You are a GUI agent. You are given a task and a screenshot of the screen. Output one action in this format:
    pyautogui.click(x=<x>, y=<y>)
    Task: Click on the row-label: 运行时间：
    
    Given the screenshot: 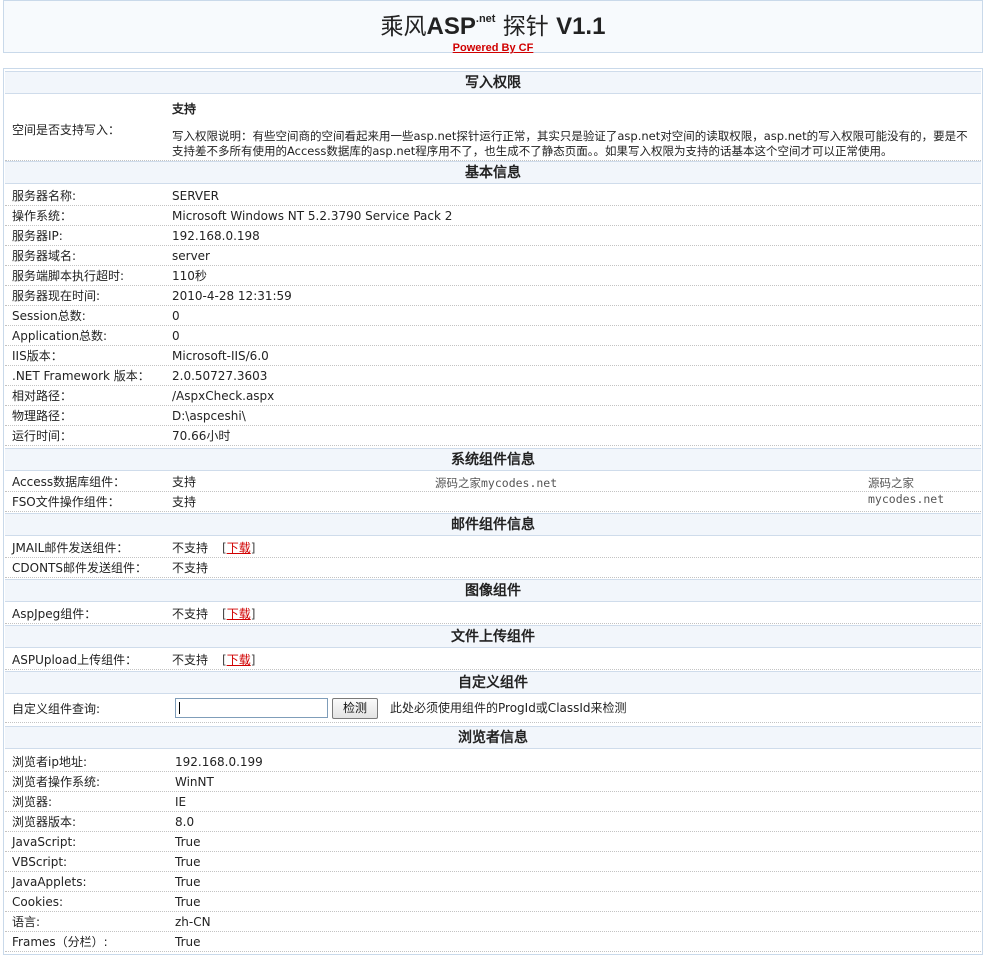 What is the action you would take?
    pyautogui.click(x=42, y=436)
    